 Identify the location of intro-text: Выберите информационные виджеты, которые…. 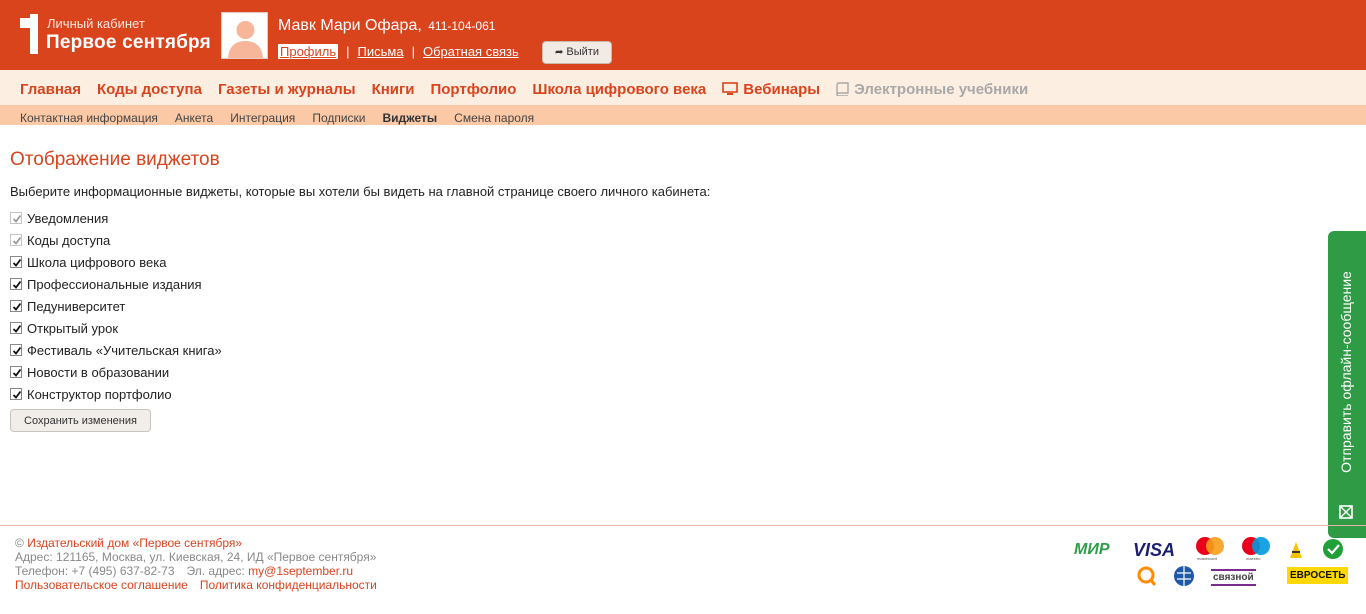
(360, 191).